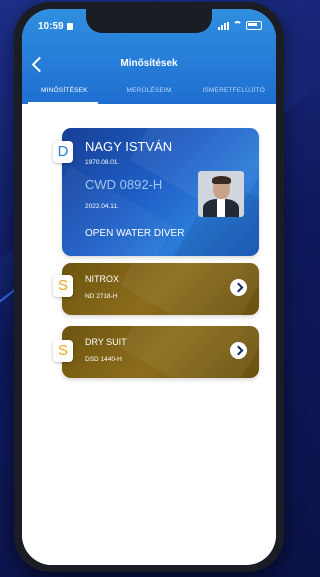  What do you see at coordinates (102, 279) in the screenshot?
I see `certification-title: NITROX` at bounding box center [102, 279].